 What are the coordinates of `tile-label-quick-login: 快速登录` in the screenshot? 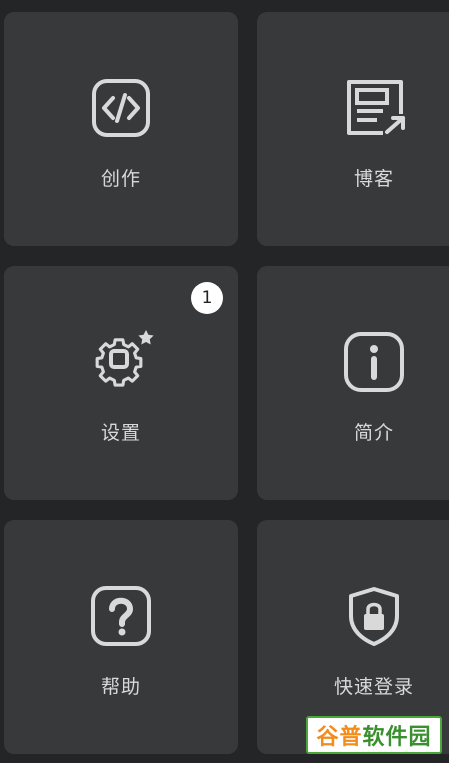 It's located at (373, 687).